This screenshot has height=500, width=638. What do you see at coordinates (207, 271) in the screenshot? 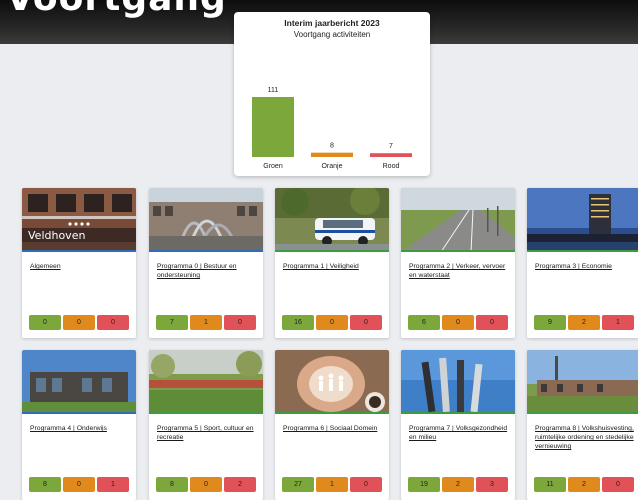
I see `card-title-link: Programma 0 | Bestuur en ondersteuning` at bounding box center [207, 271].